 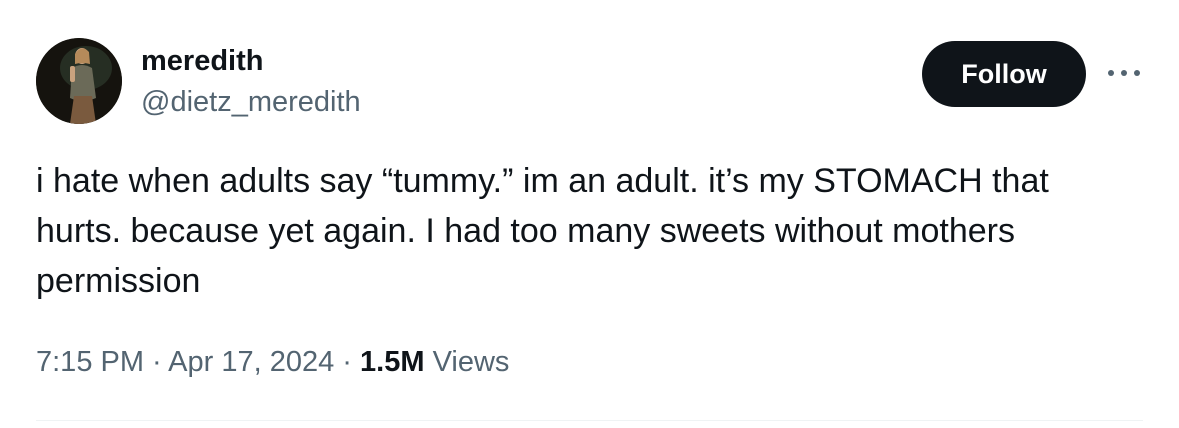 I want to click on divider, so click(x=589, y=420).